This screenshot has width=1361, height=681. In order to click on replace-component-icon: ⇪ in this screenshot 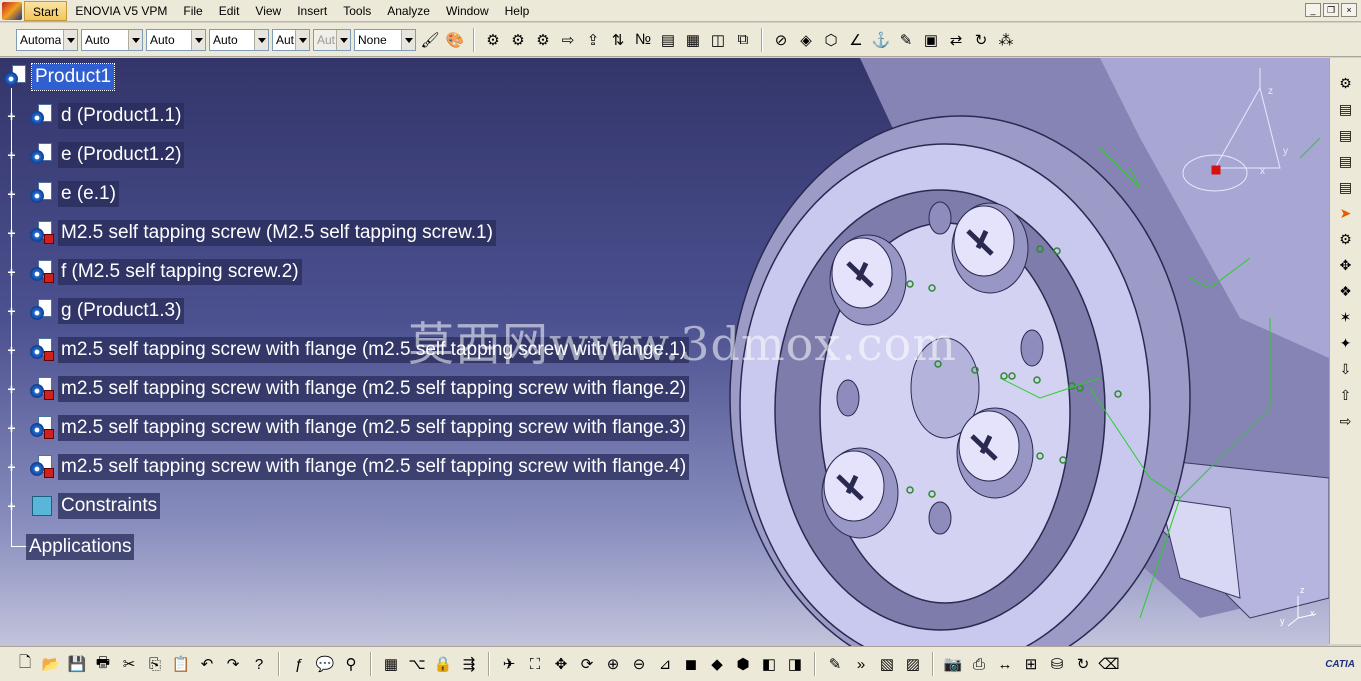, I will do `click(593, 40)`.